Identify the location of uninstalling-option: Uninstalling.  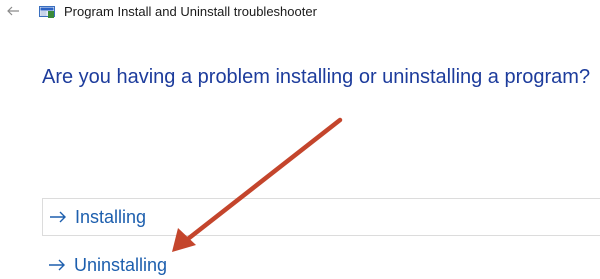
(321, 262).